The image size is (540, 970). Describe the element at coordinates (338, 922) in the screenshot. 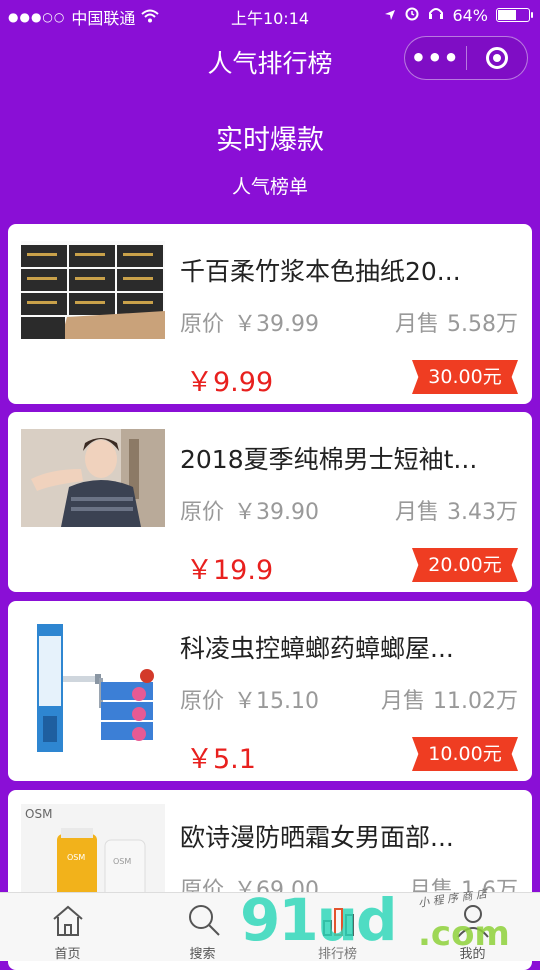

I see `ranking-icon` at that location.